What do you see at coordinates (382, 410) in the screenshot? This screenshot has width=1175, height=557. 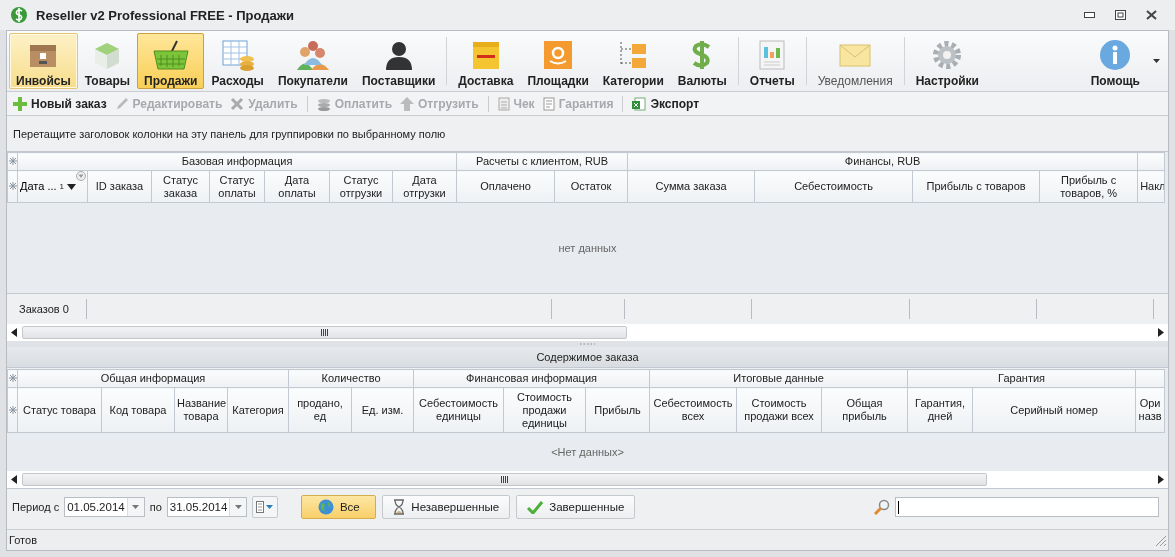 I see `column-header: Ед. изм.` at bounding box center [382, 410].